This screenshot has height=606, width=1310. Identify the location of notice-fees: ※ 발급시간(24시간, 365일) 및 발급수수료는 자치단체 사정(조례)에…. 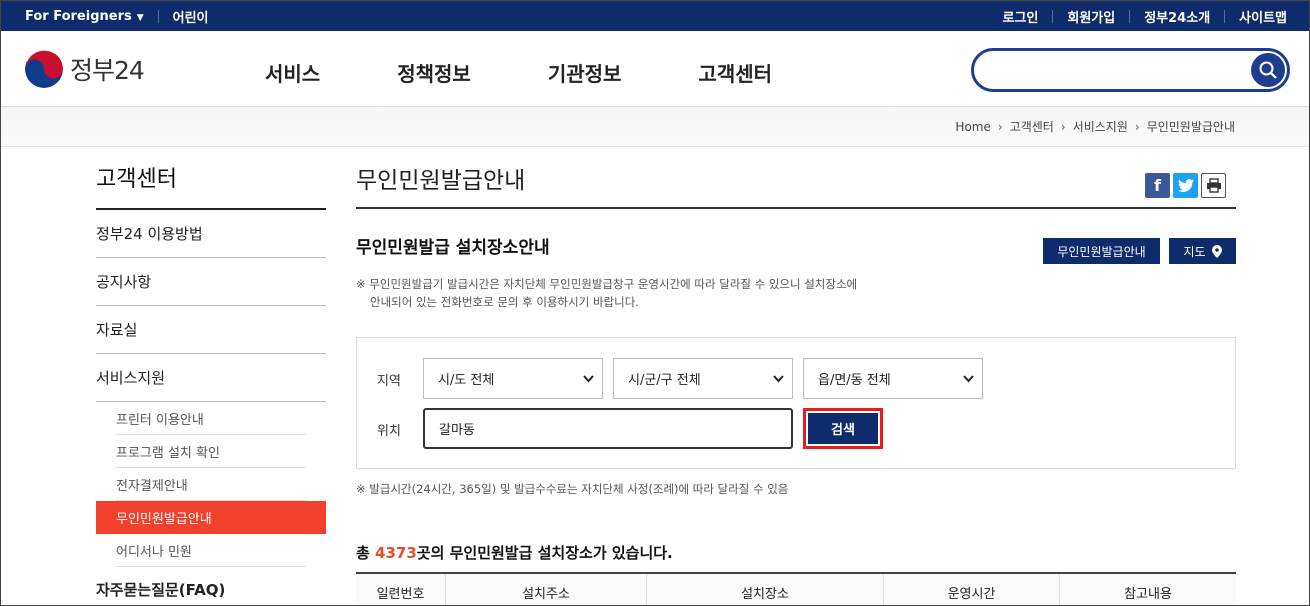
(572, 489).